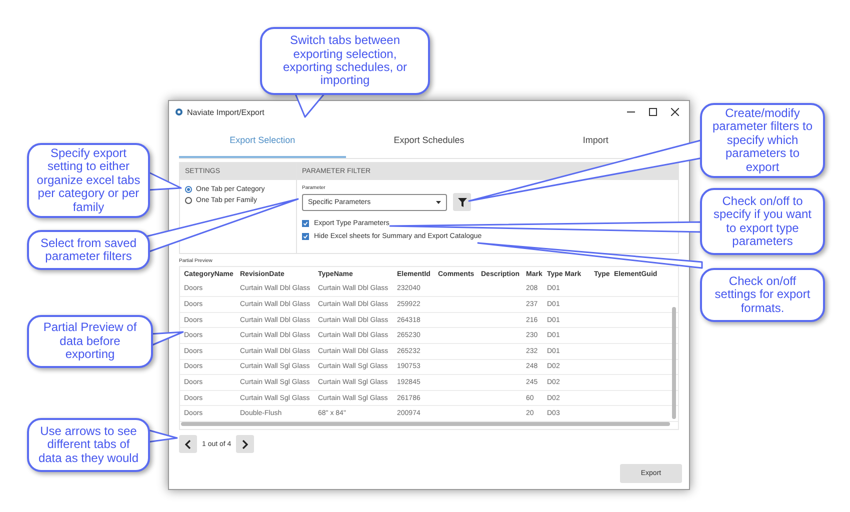 The height and width of the screenshot is (512, 850). Describe the element at coordinates (425, 424) in the screenshot. I see `horizontal-scrollbar` at that location.